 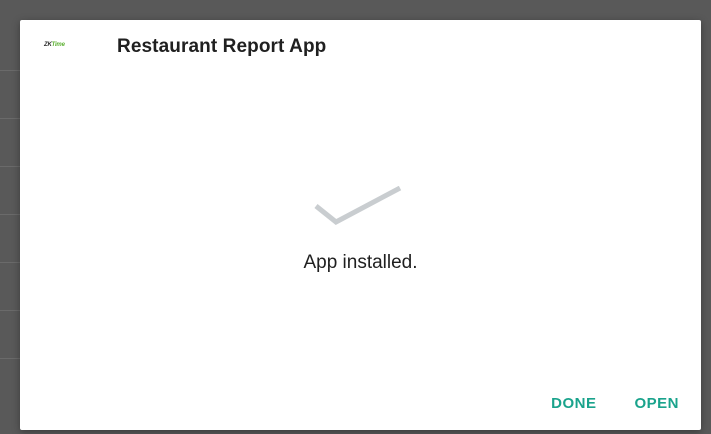 I want to click on status-message: App installed., so click(x=360, y=262).